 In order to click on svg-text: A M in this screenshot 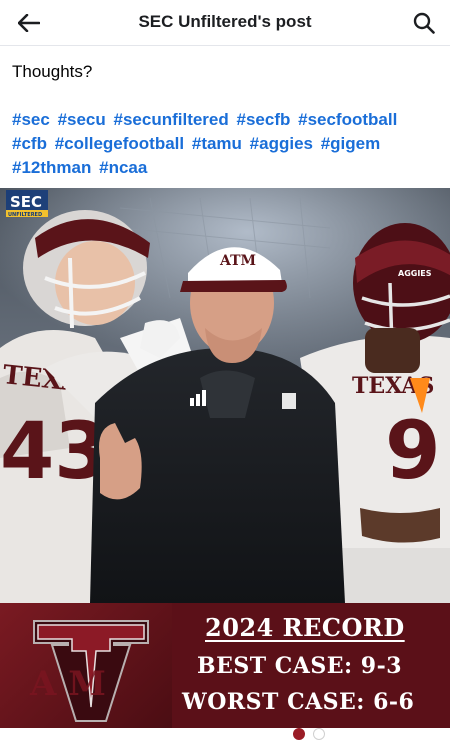, I will do `click(67, 684)`.